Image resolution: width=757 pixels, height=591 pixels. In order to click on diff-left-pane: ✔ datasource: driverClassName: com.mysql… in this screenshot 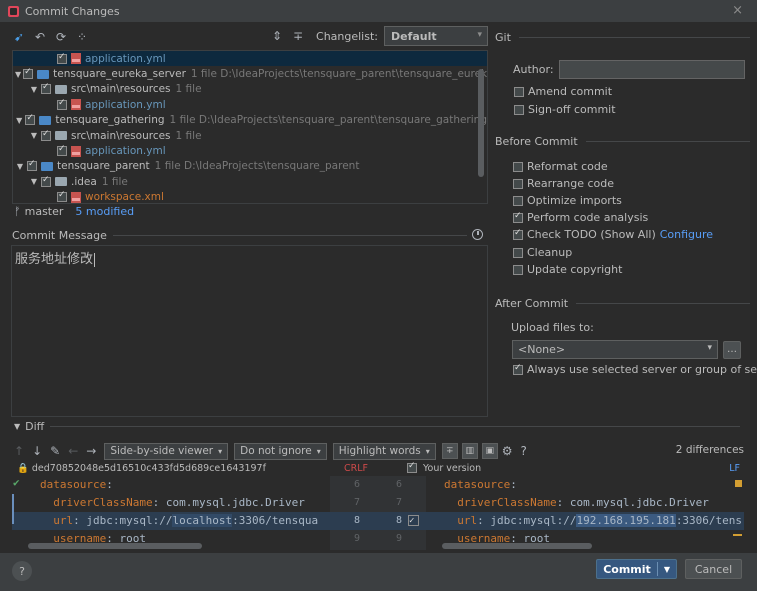, I will do `click(171, 513)`.